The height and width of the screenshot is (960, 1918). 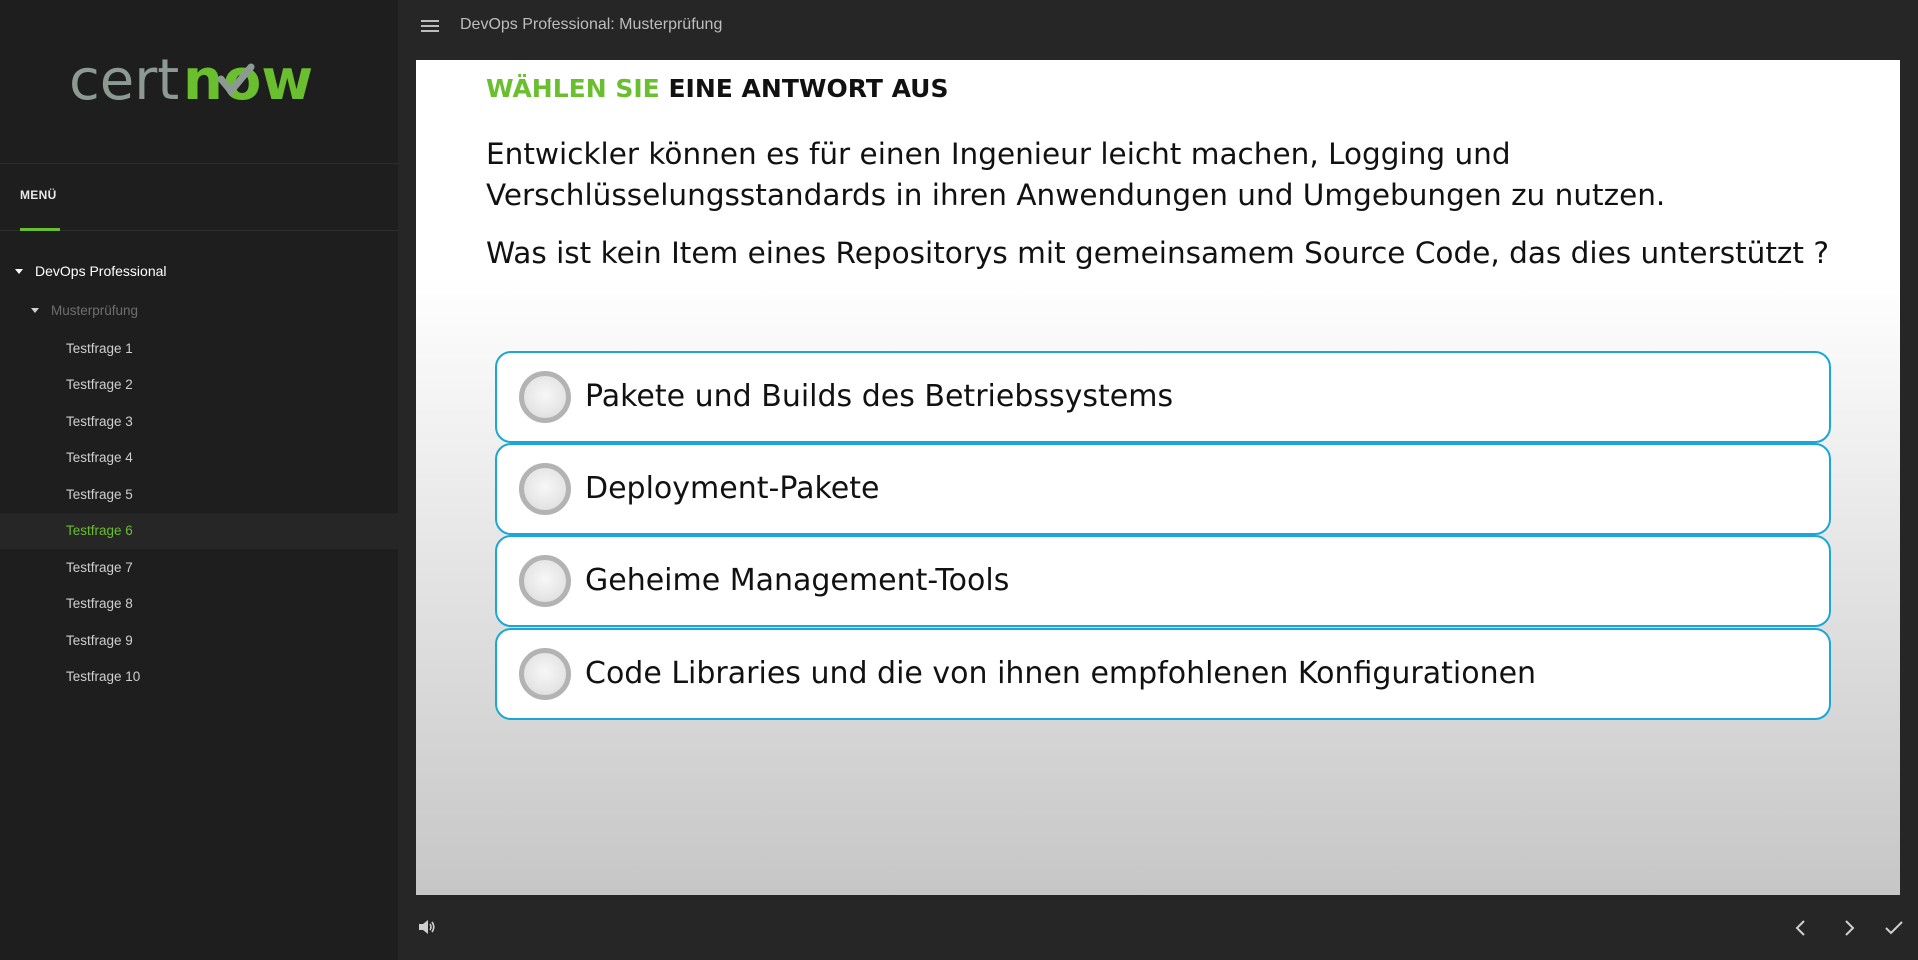 I want to click on sidebar-item-label: Testfrage 7, so click(x=99, y=567).